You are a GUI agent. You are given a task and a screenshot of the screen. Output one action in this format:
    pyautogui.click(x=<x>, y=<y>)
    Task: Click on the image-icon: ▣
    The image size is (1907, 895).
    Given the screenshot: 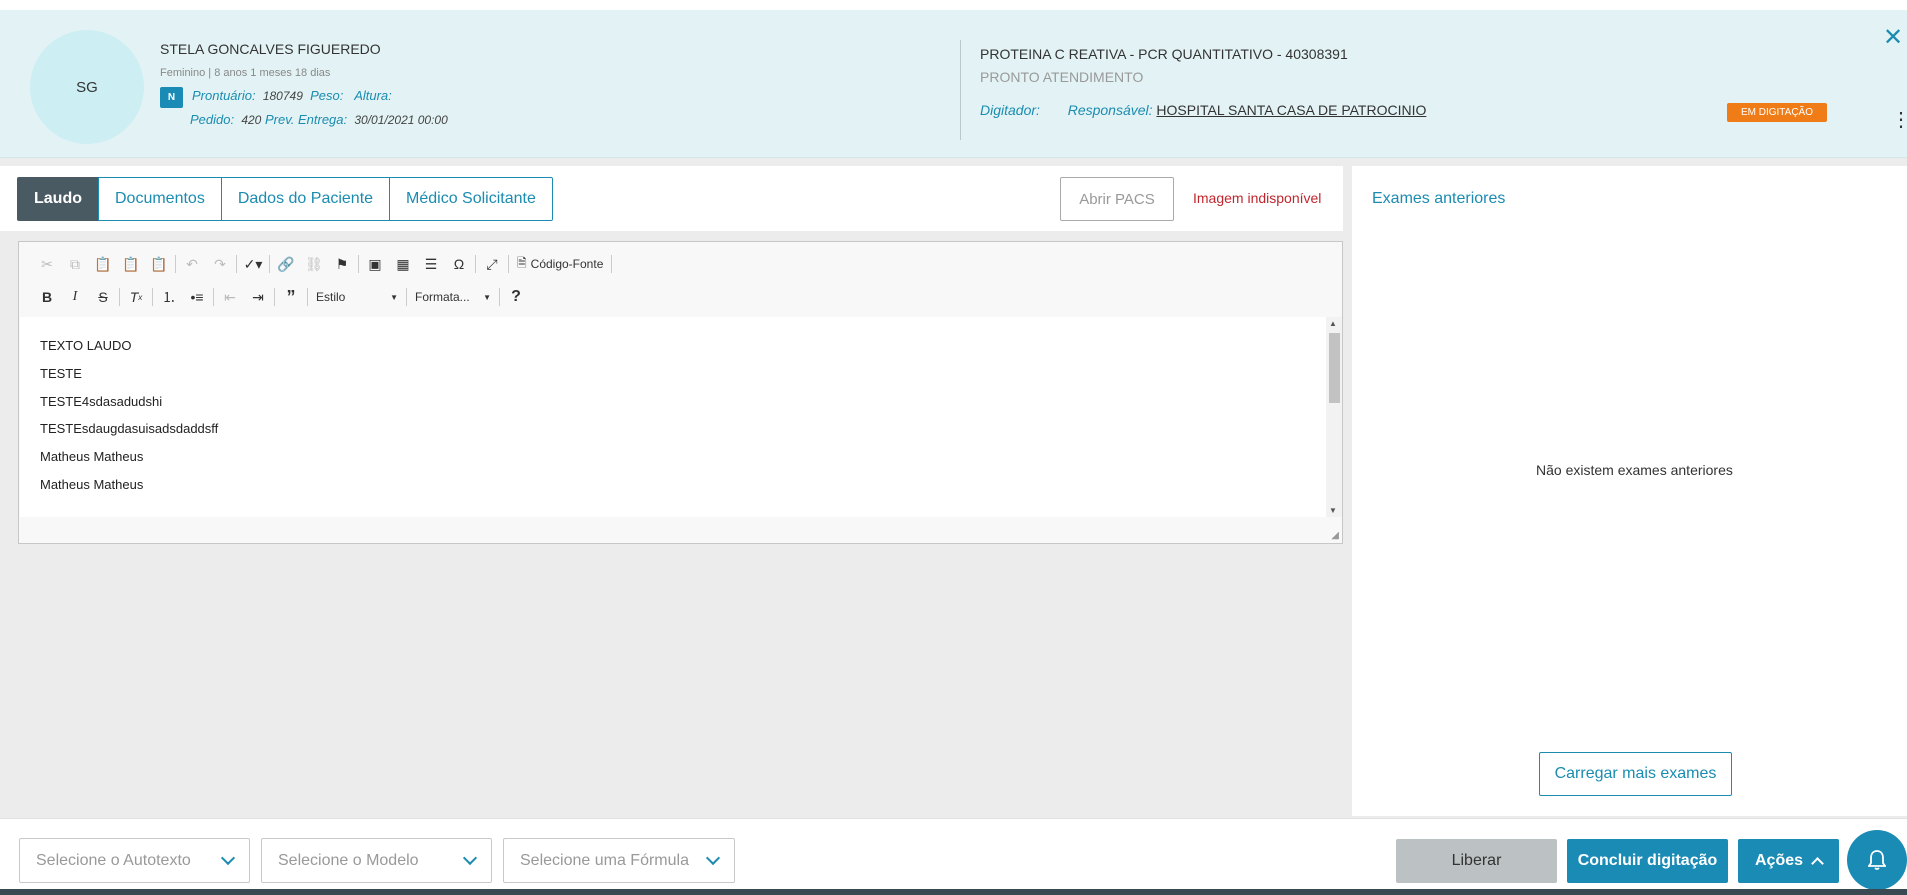 What is the action you would take?
    pyautogui.click(x=375, y=264)
    